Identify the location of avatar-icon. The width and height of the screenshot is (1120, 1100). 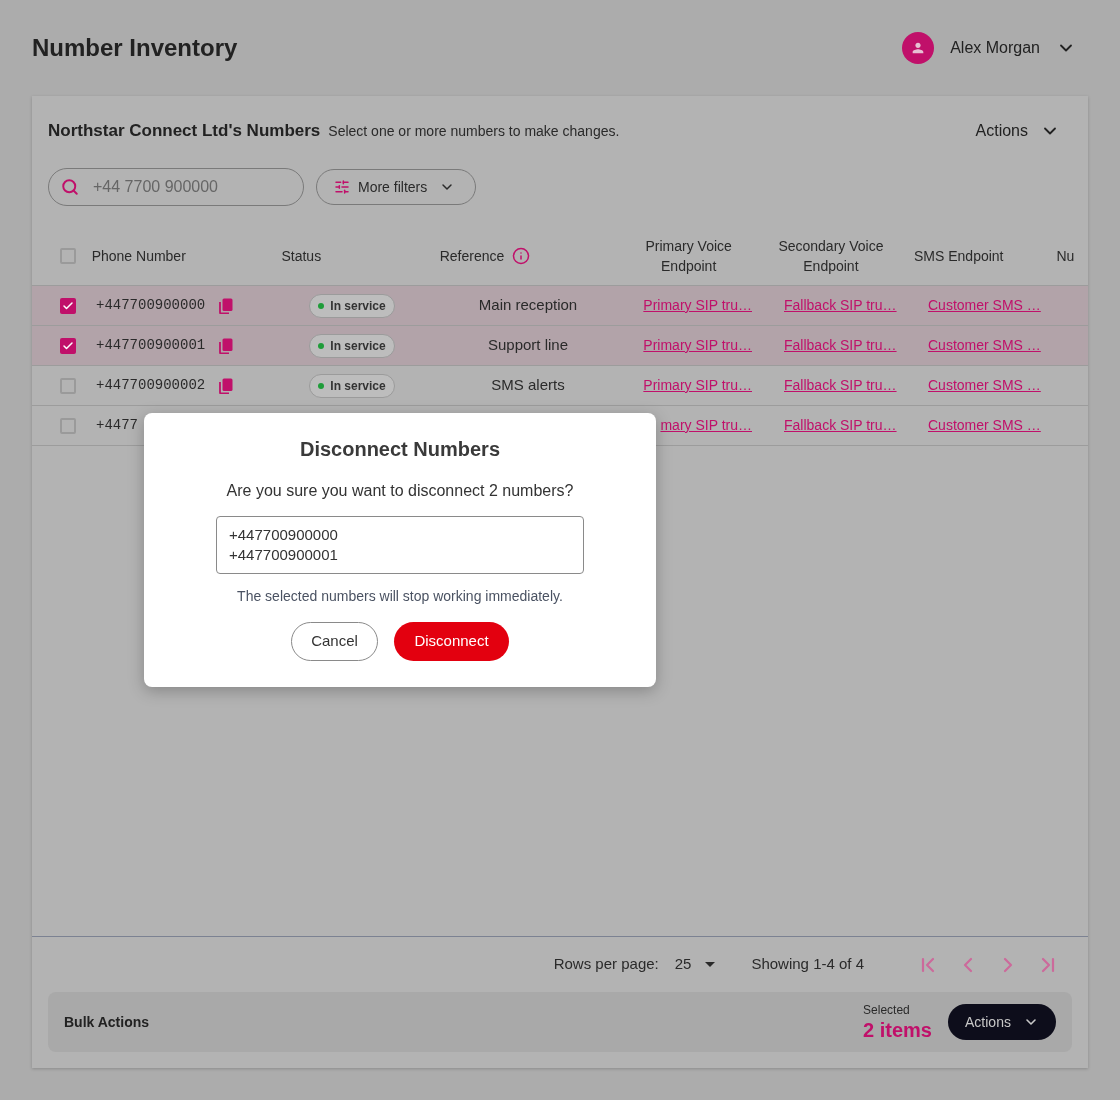
(918, 48).